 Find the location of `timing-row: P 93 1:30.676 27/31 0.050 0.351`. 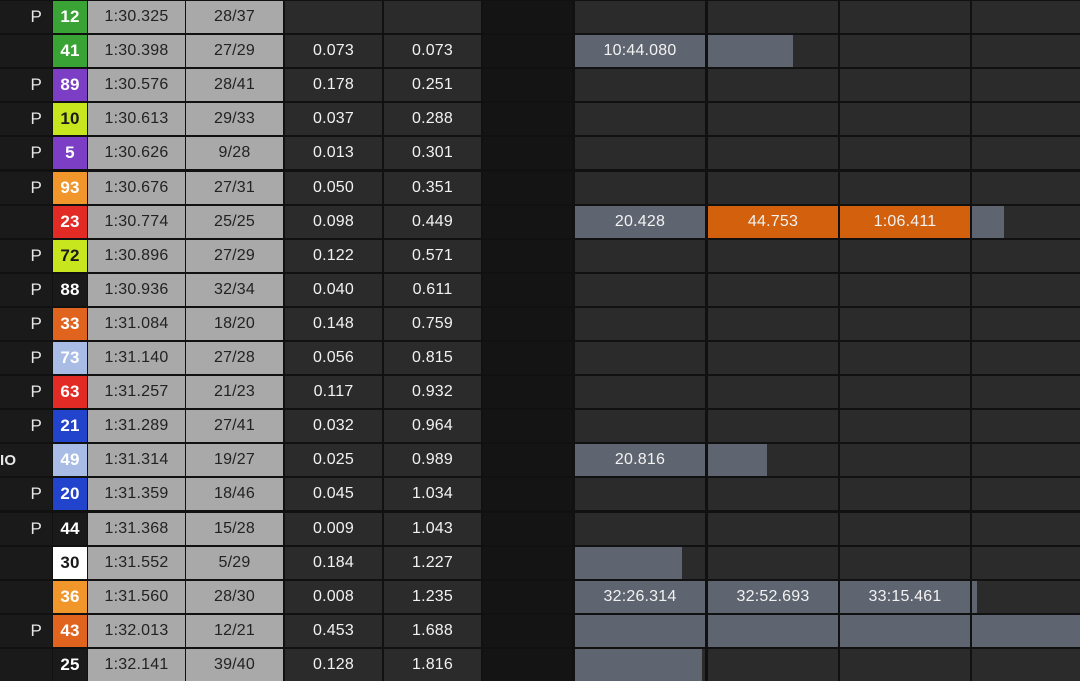

timing-row: P 93 1:30.676 27/31 0.050 0.351 is located at coordinates (540, 187).